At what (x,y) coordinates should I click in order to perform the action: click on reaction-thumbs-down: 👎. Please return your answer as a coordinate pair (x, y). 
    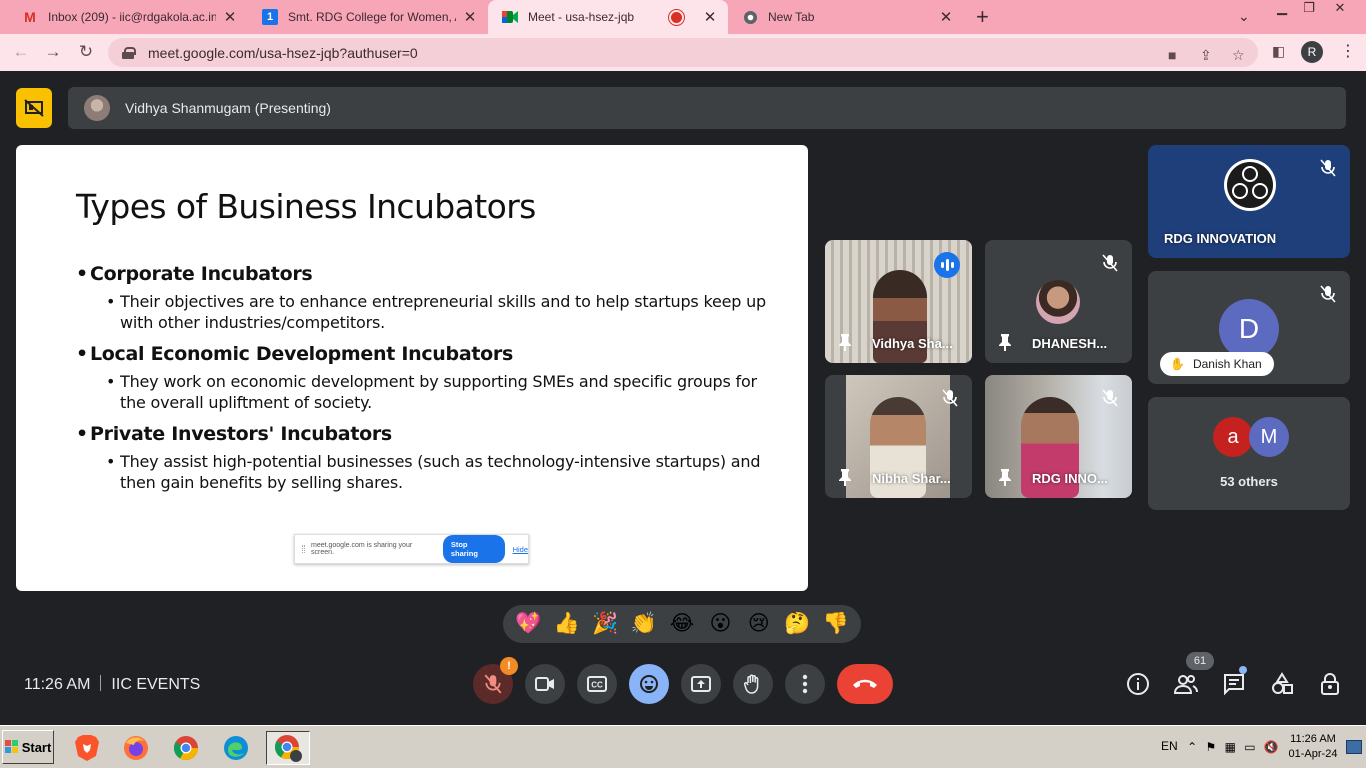
    Looking at the image, I should click on (836, 624).